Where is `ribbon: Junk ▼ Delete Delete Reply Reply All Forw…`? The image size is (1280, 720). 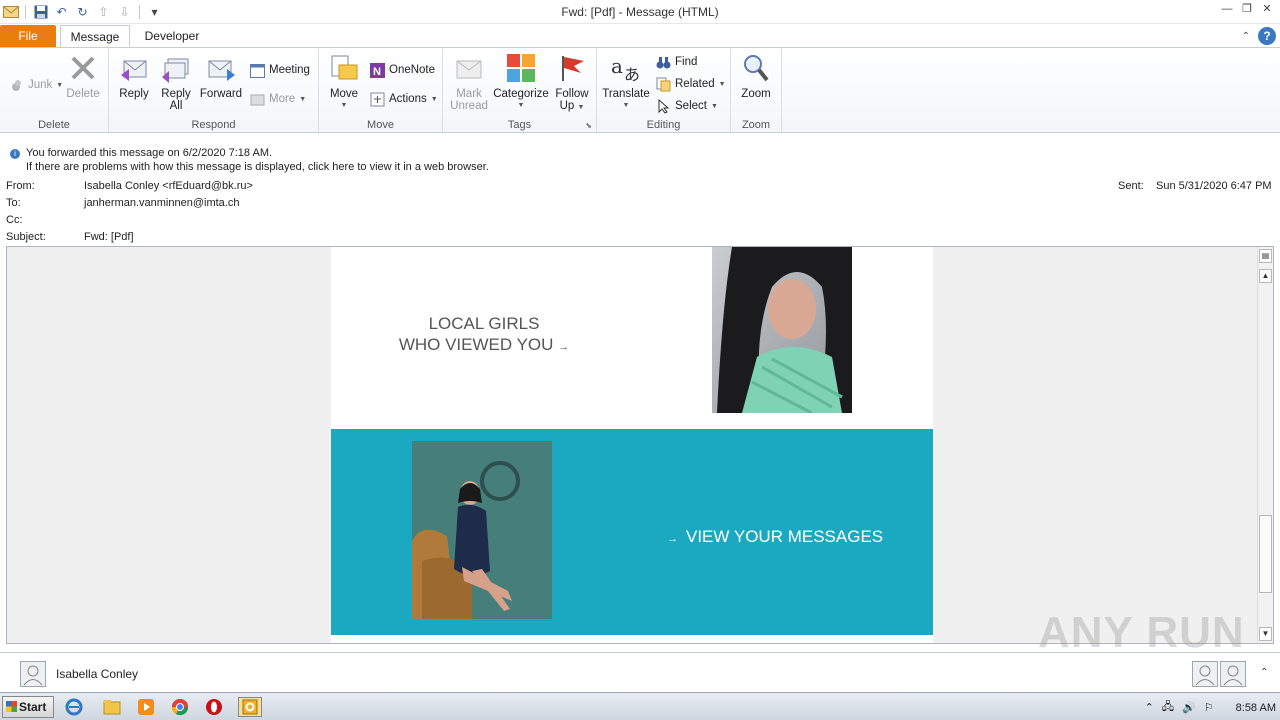 ribbon: Junk ▼ Delete Delete Reply Reply All Forw… is located at coordinates (640, 90).